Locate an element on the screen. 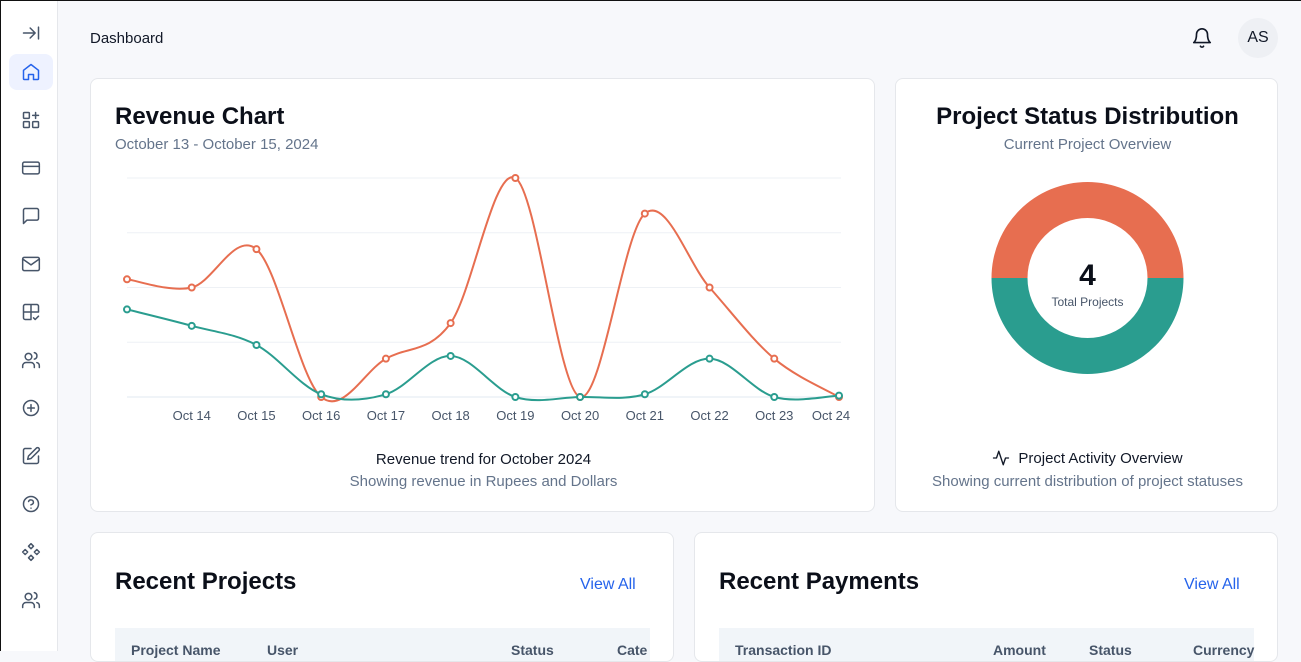  team-icon is located at coordinates (31, 600).